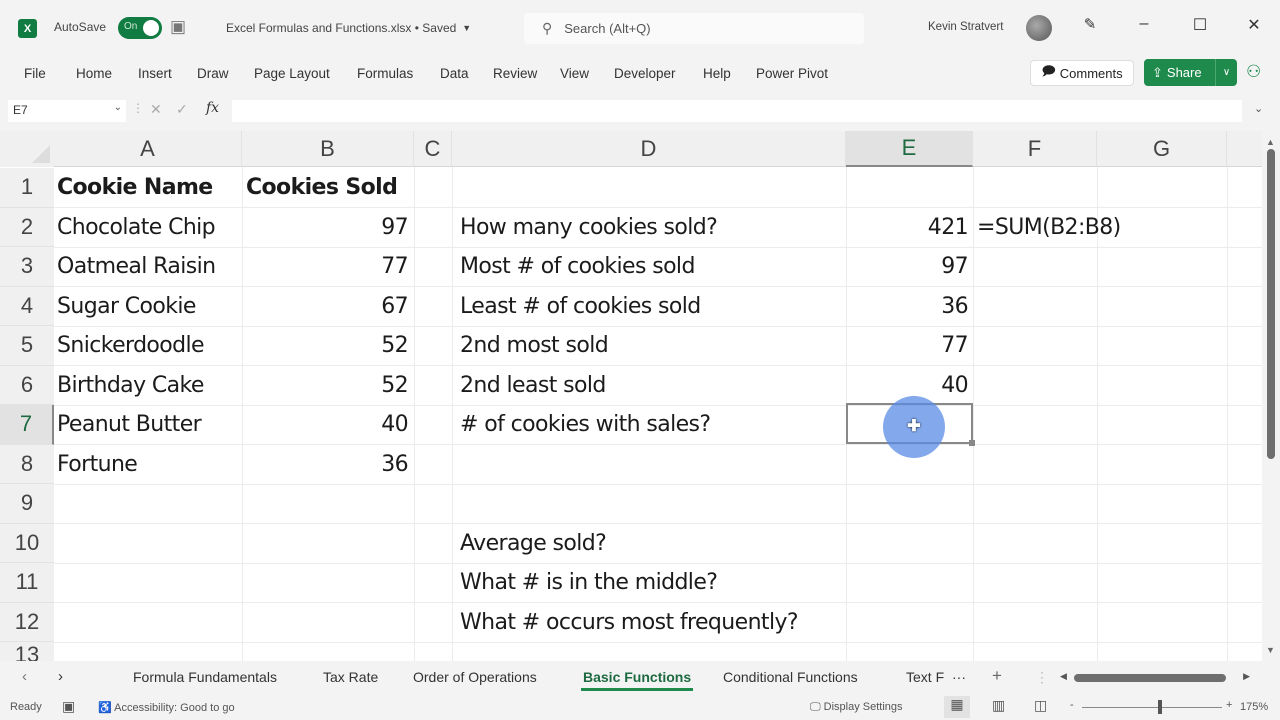 This screenshot has width=1280, height=720. What do you see at coordinates (1039, 28) in the screenshot?
I see `avatar` at bounding box center [1039, 28].